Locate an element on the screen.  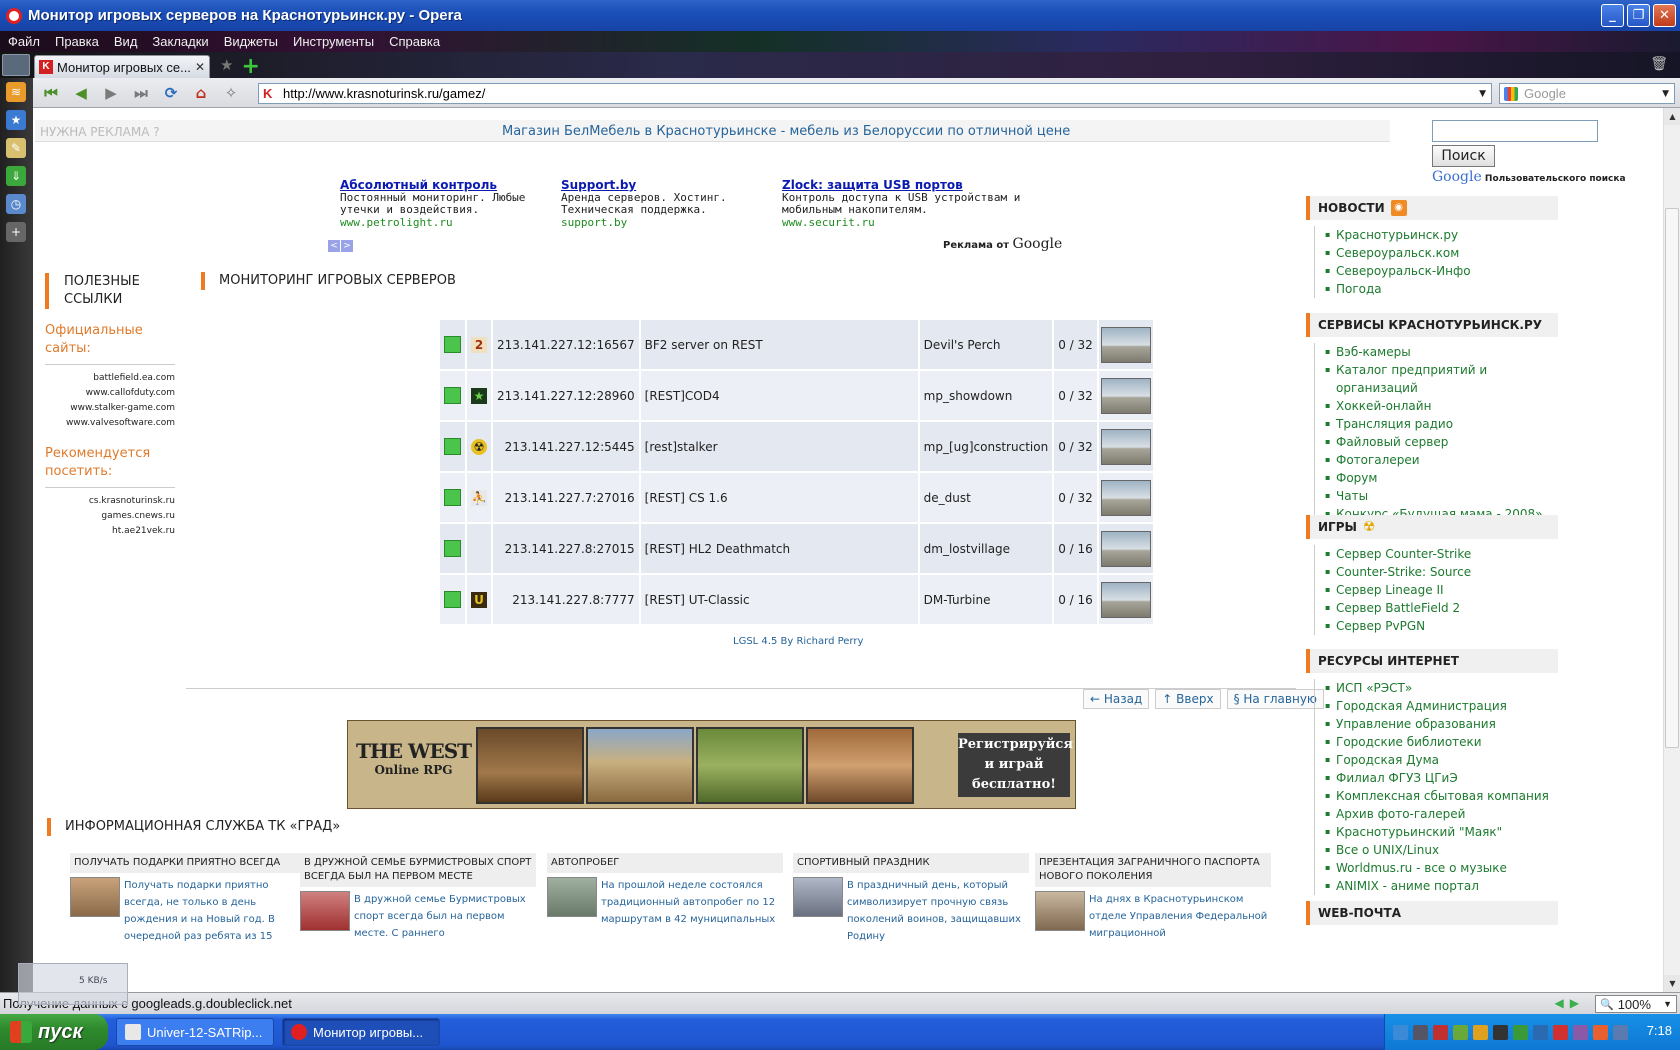
server-name: BF2 server on REST is located at coordinates (779, 344).